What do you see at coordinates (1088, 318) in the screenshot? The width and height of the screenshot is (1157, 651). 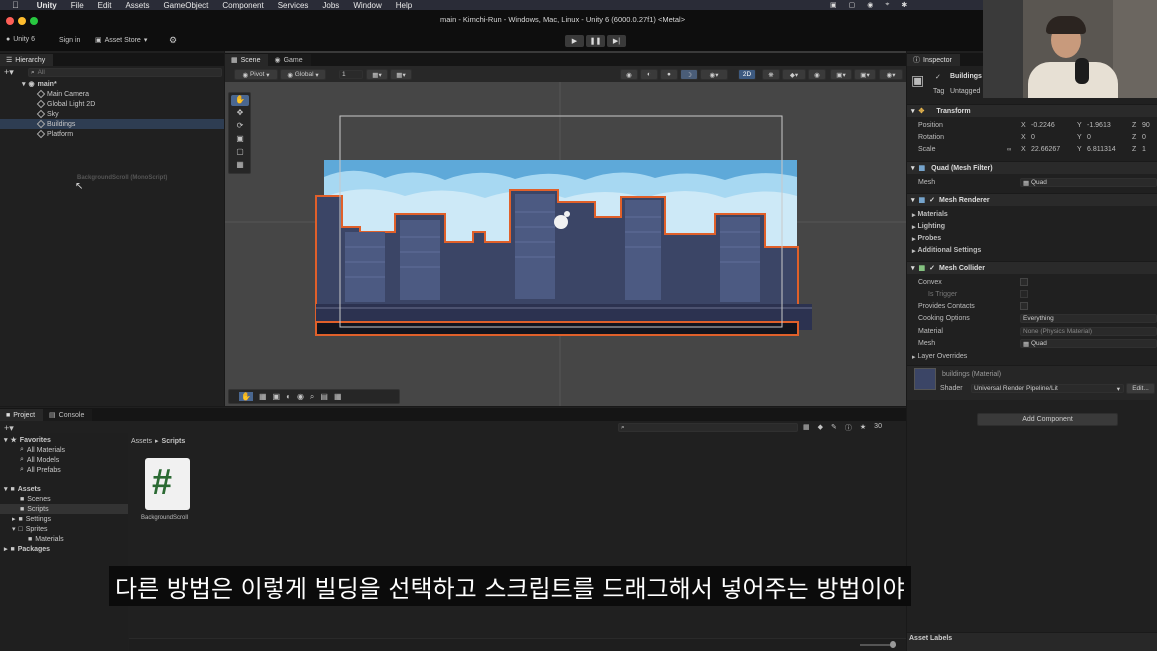 I see `cooking-options-dropdown: Everything` at bounding box center [1088, 318].